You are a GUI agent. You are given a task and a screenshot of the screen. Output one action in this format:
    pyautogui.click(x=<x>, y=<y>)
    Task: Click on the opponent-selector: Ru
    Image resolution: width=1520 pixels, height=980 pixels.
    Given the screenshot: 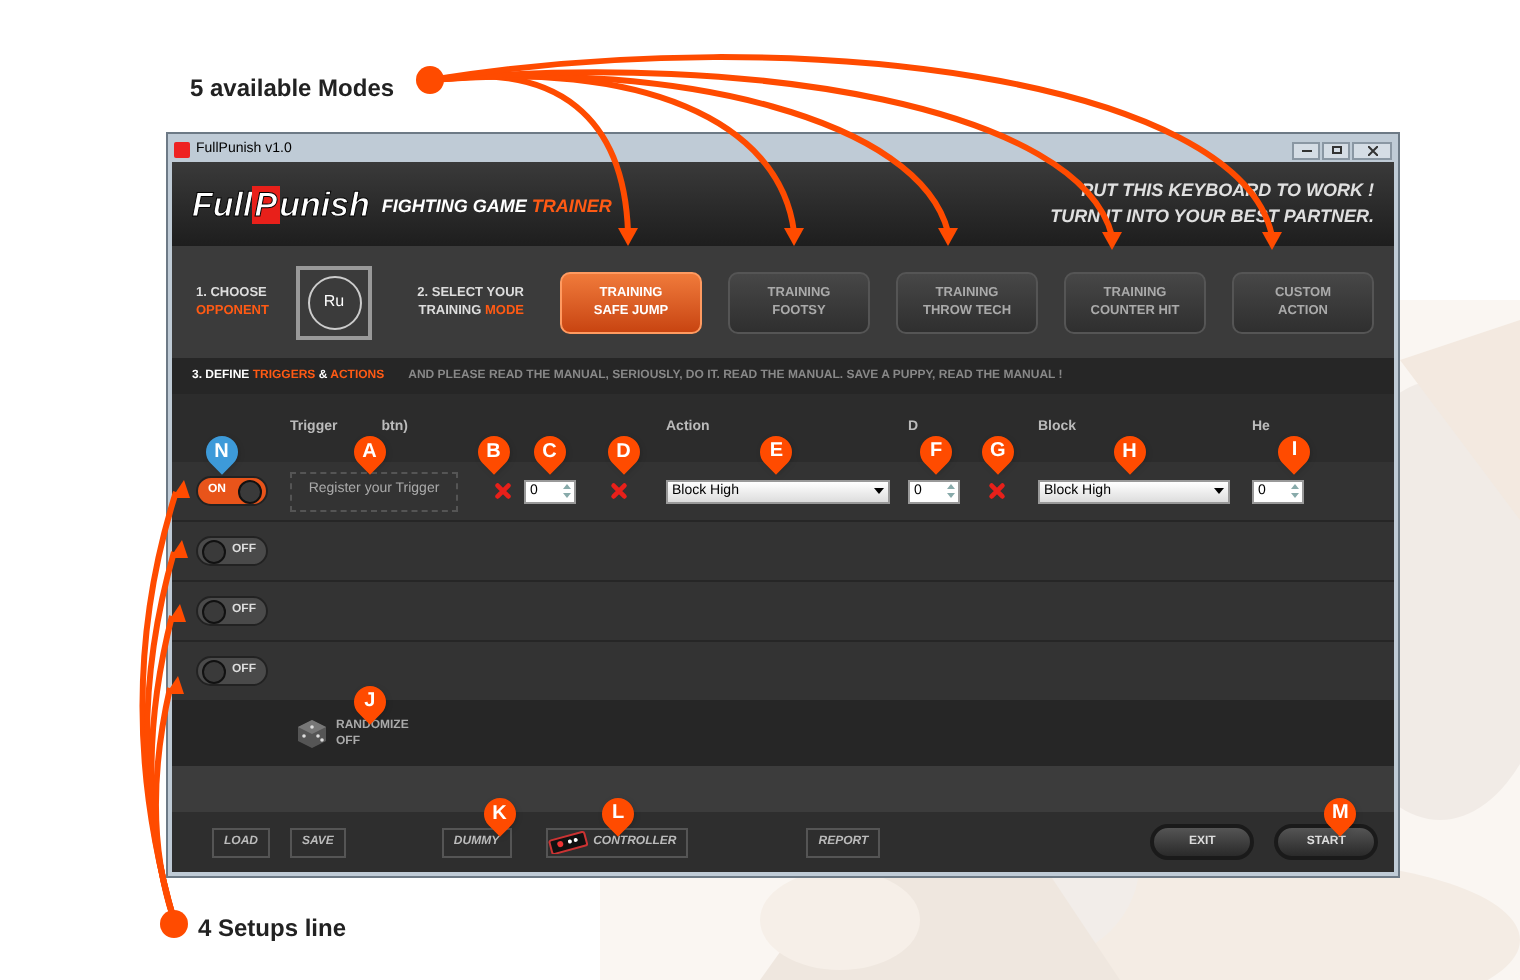 What is the action you would take?
    pyautogui.click(x=334, y=302)
    